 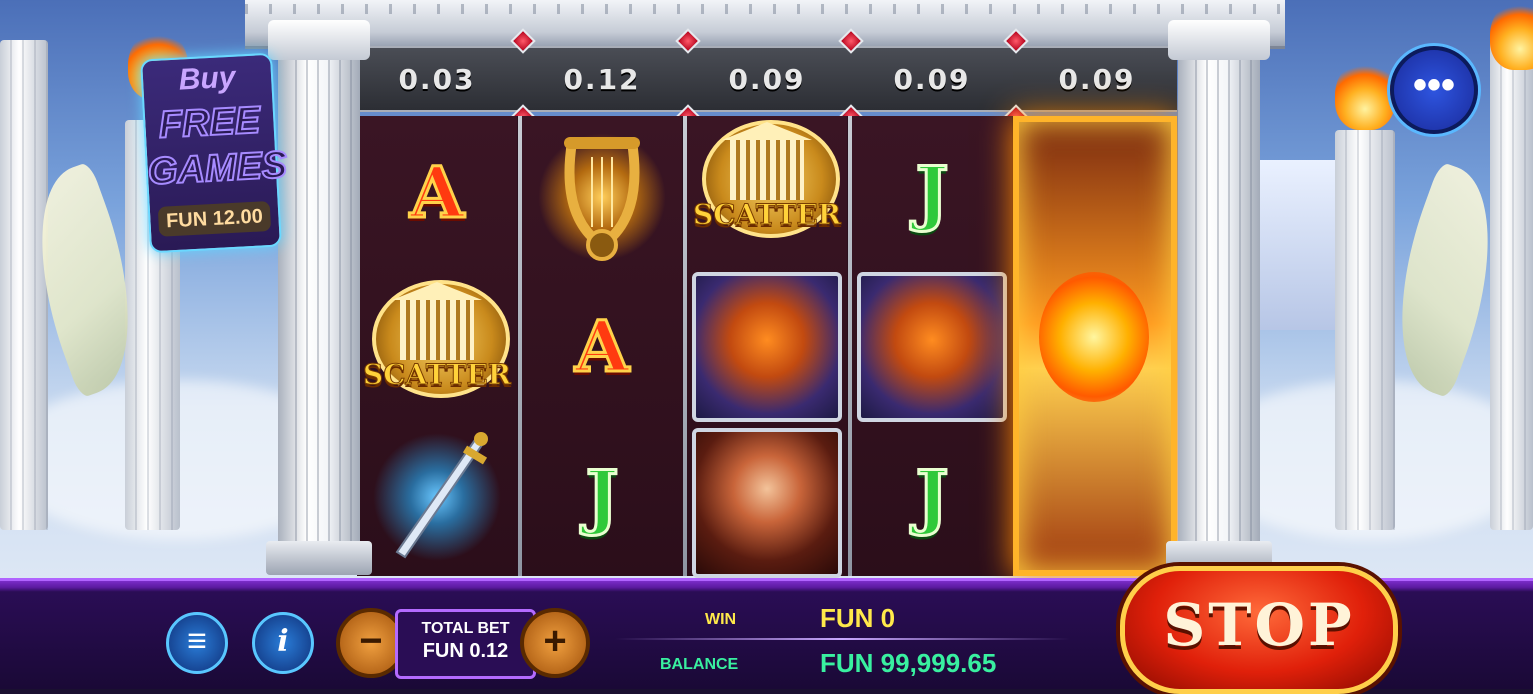 What do you see at coordinates (465, 651) in the screenshot?
I see `total-bet-value: FUN 0.12` at bounding box center [465, 651].